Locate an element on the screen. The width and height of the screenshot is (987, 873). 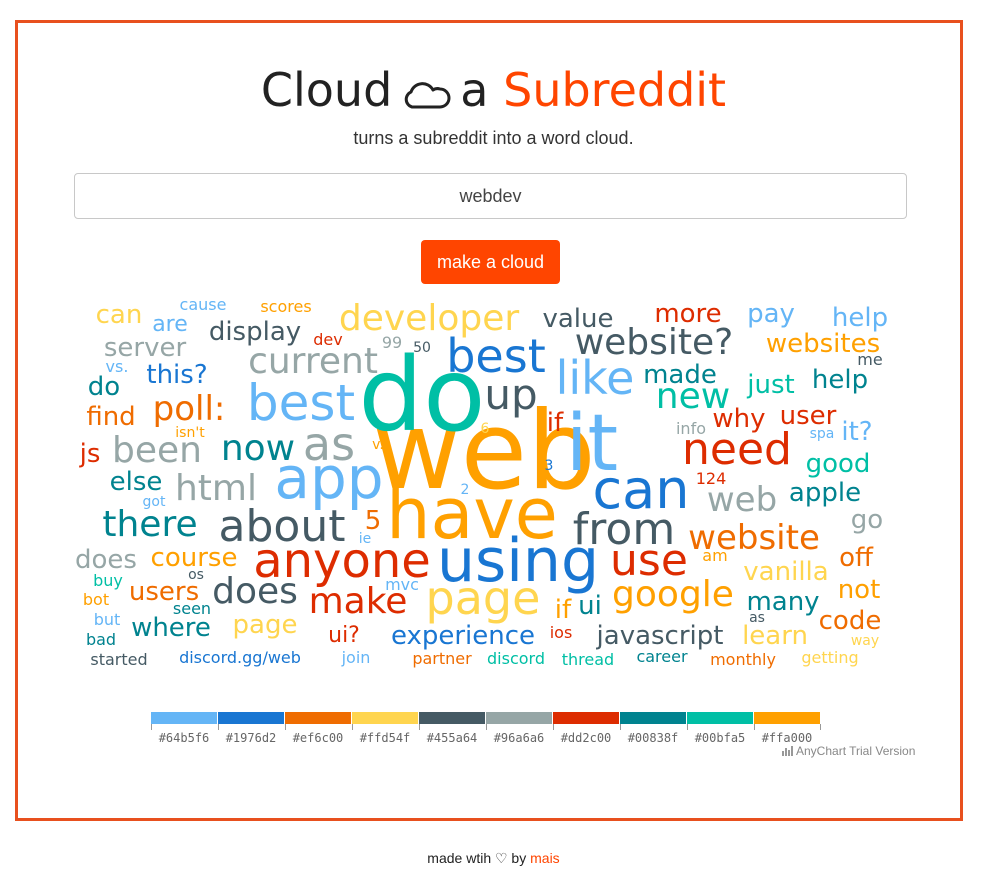
legend-label: #00838f is located at coordinates (653, 738).